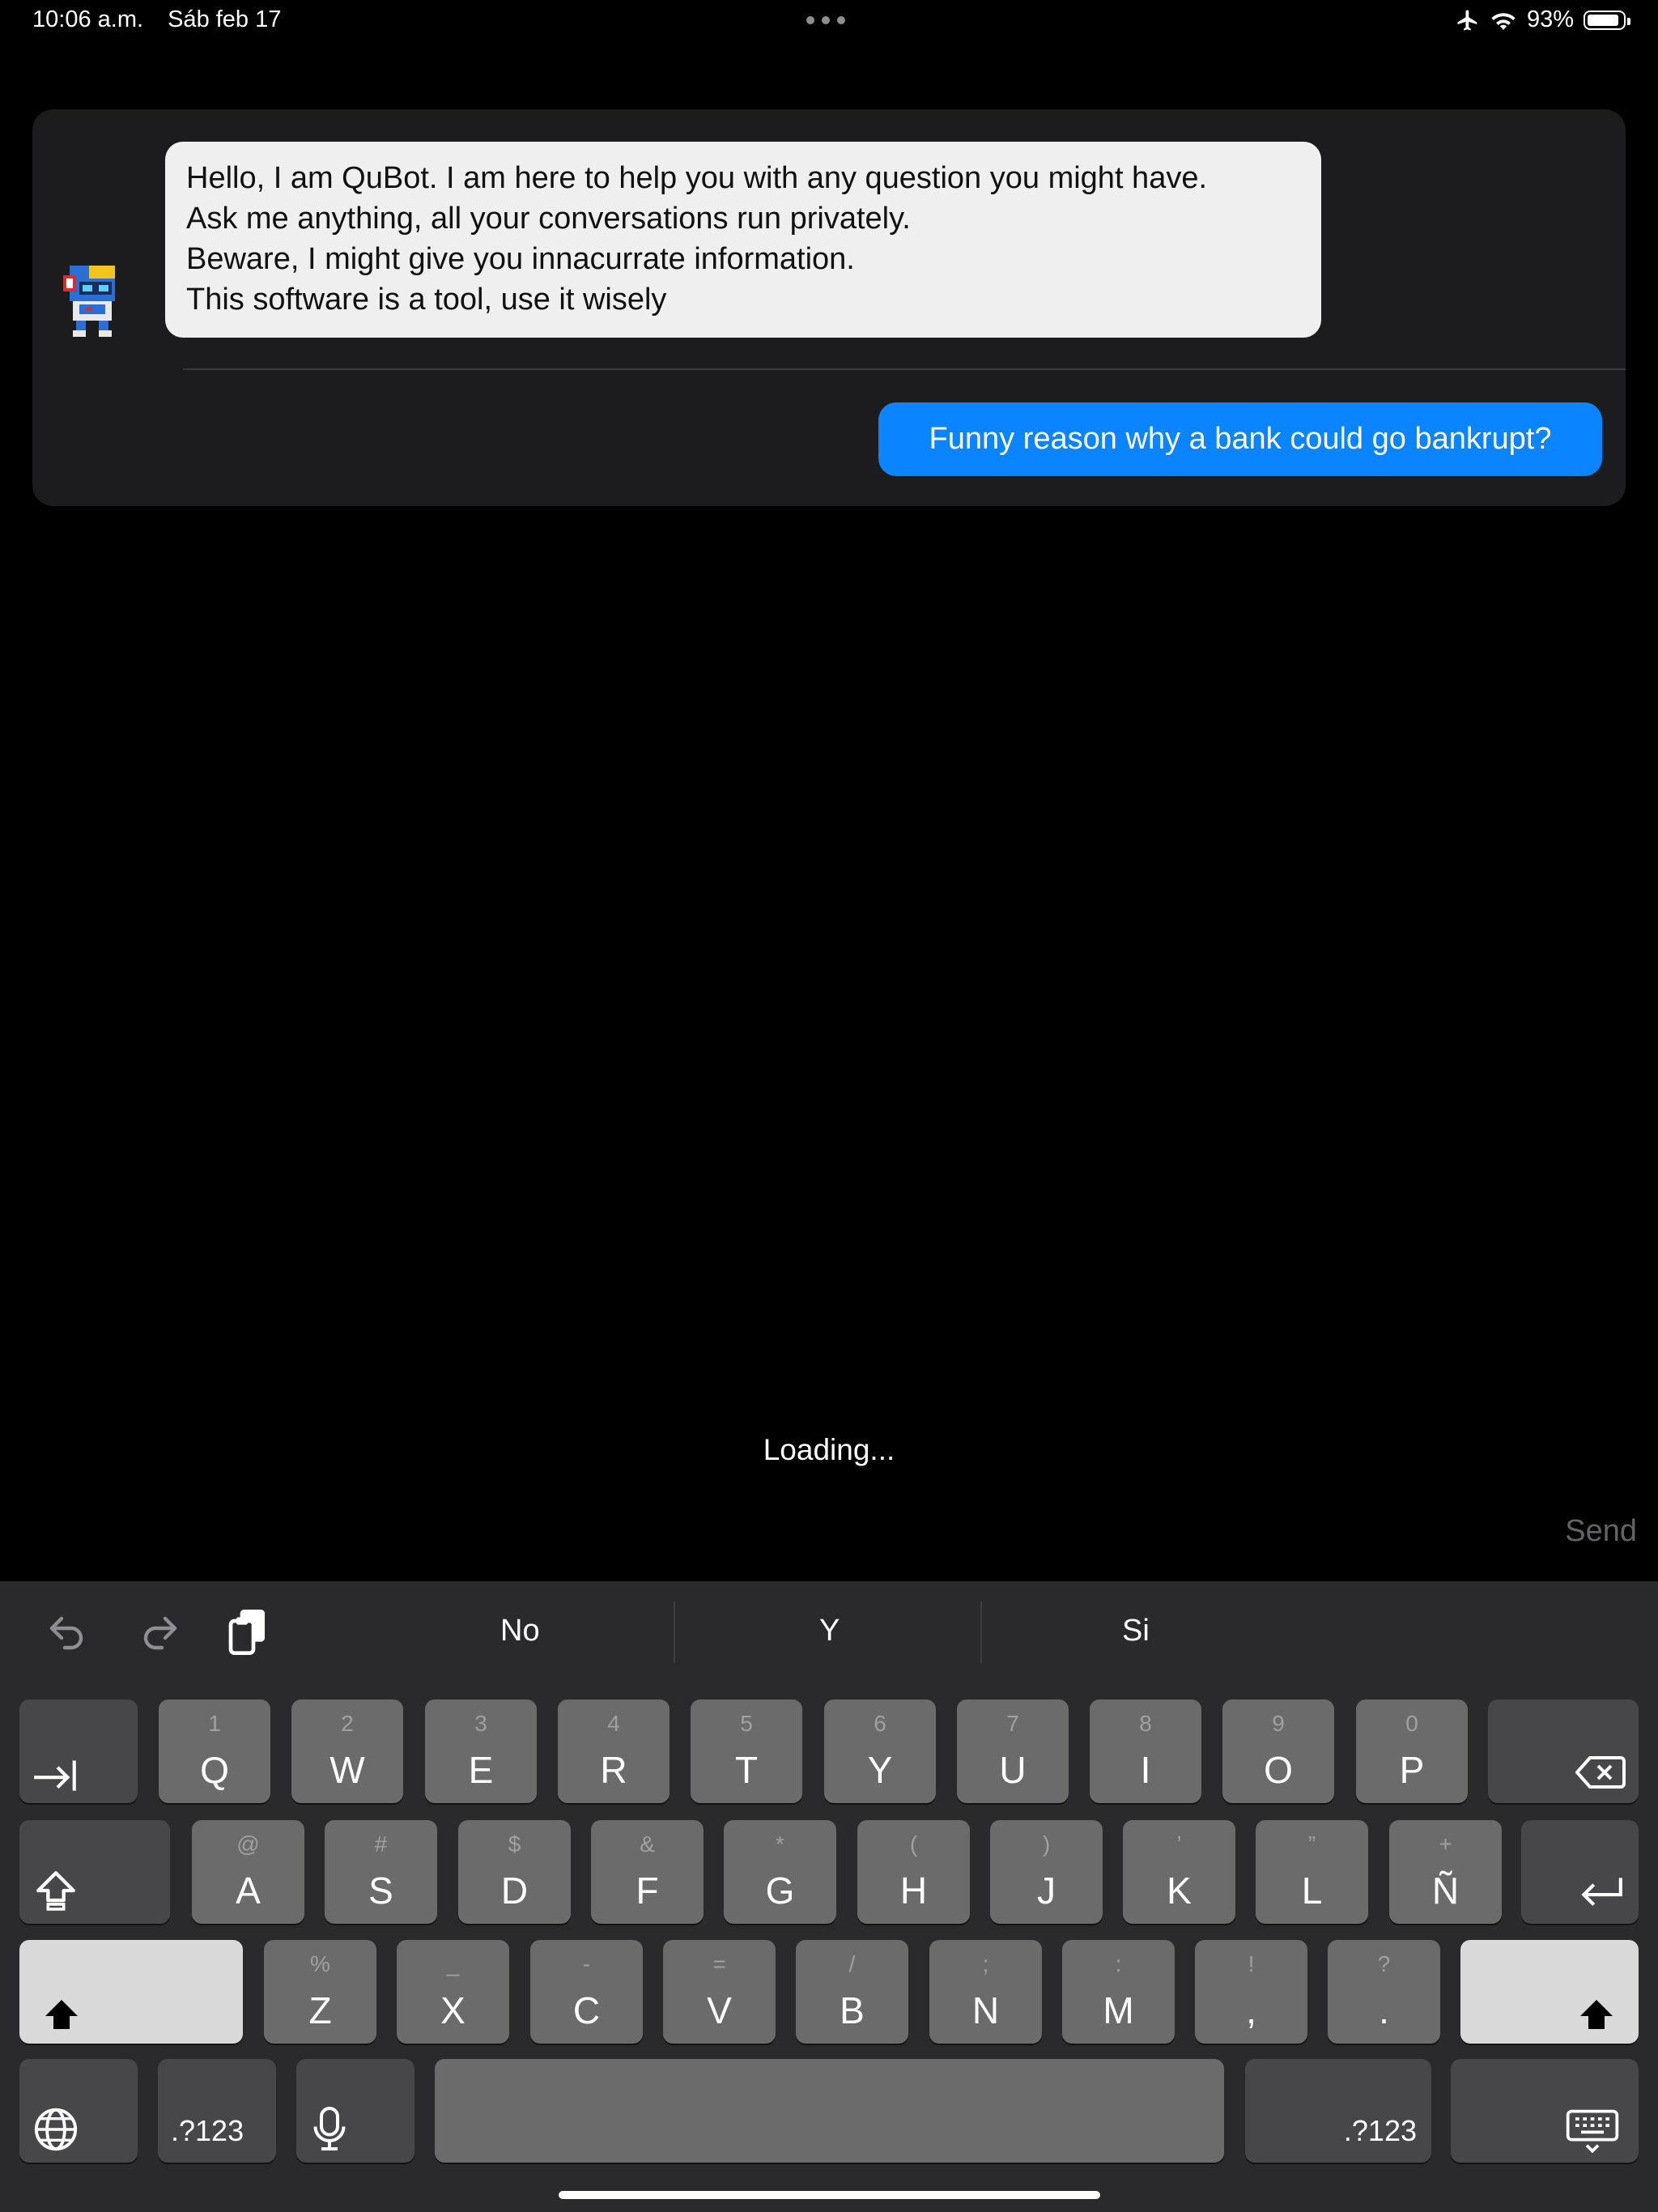  What do you see at coordinates (904, 369) in the screenshot?
I see `message-divider` at bounding box center [904, 369].